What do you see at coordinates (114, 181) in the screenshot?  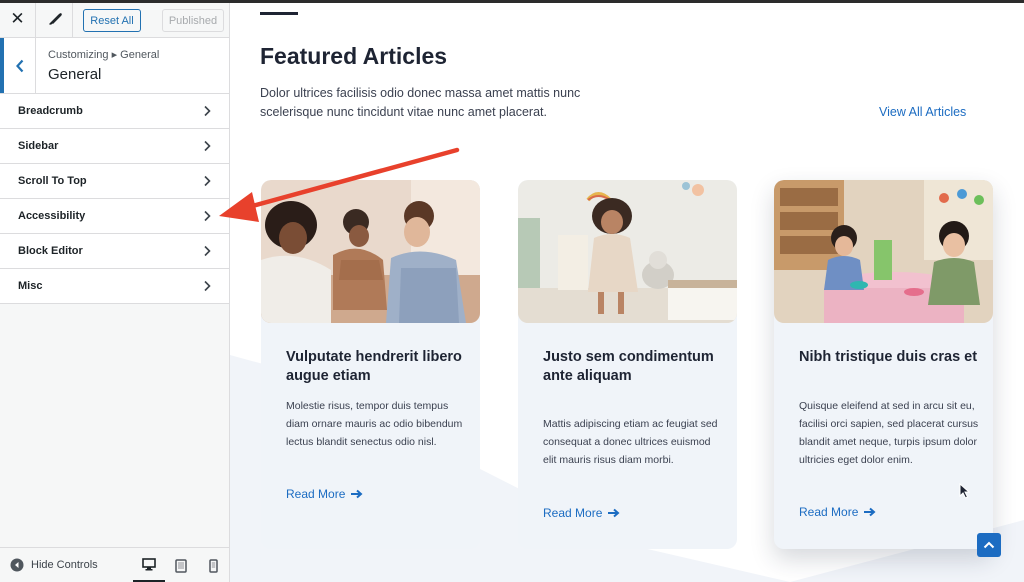 I see `sidebar-item-scroll-to-top: Scroll To Top` at bounding box center [114, 181].